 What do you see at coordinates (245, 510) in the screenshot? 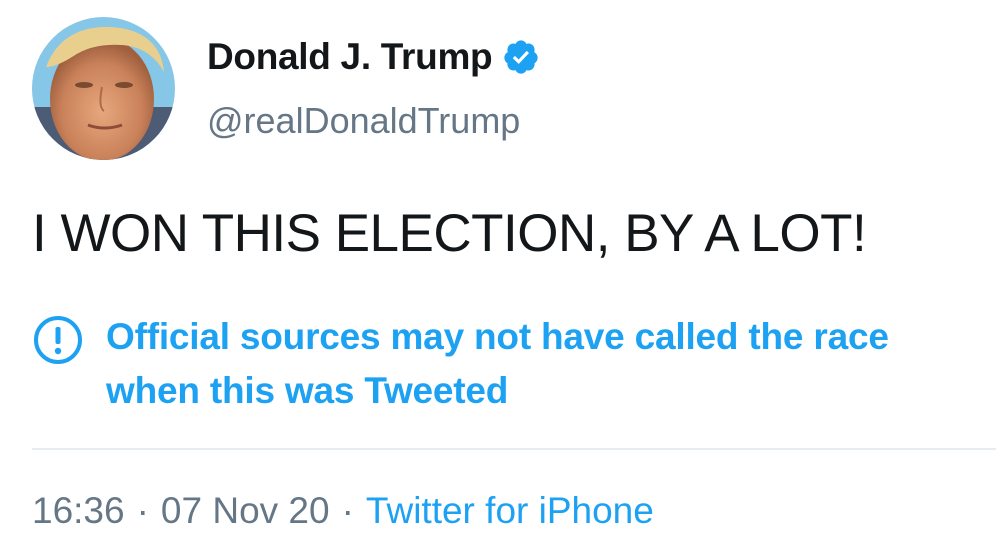
I see `tweet-date: 07 Nov 20` at bounding box center [245, 510].